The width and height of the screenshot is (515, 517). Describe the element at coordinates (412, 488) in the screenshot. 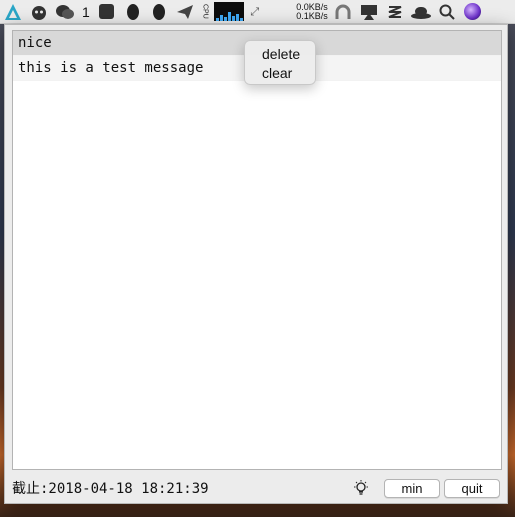

I see `min-button: min` at that location.